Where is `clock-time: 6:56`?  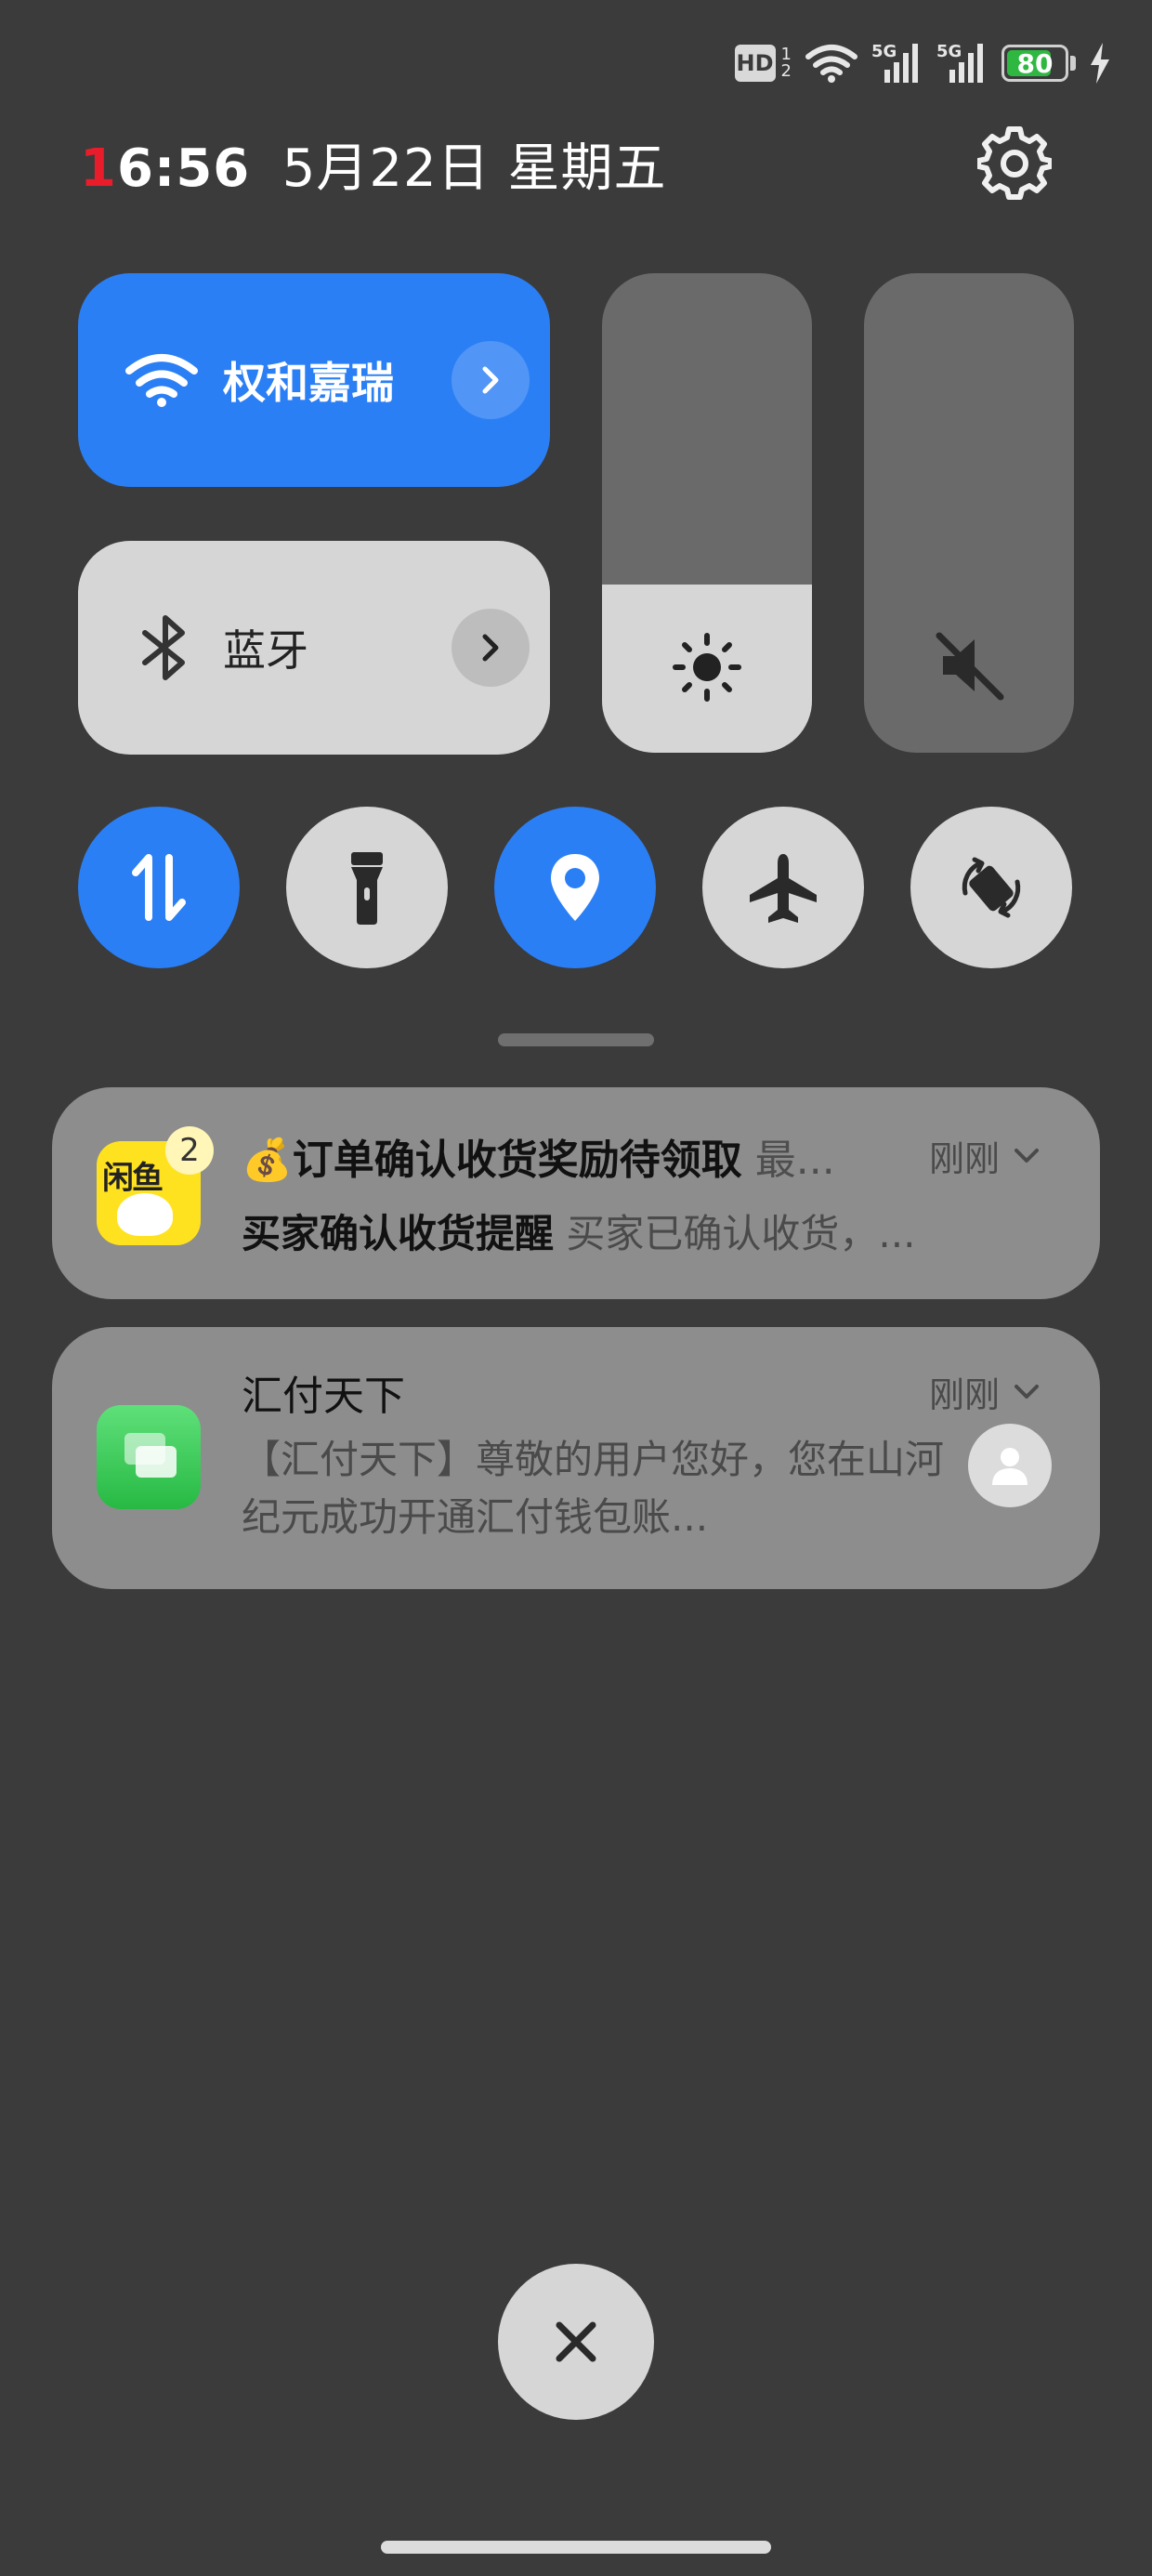 clock-time: 6:56 is located at coordinates (183, 168).